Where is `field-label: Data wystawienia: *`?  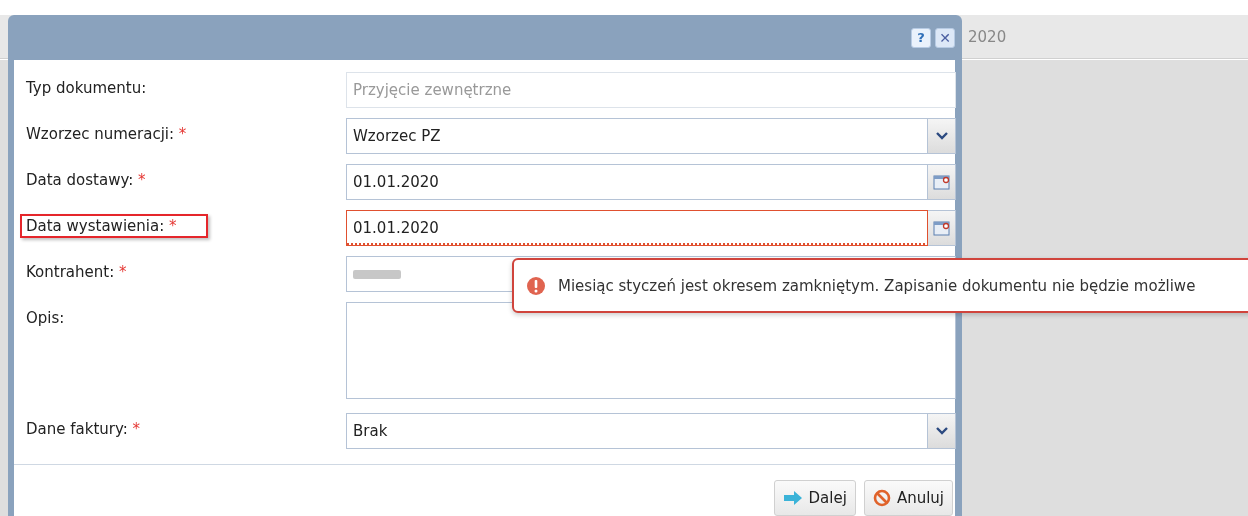
field-label: Data wystawienia: * is located at coordinates (114, 226).